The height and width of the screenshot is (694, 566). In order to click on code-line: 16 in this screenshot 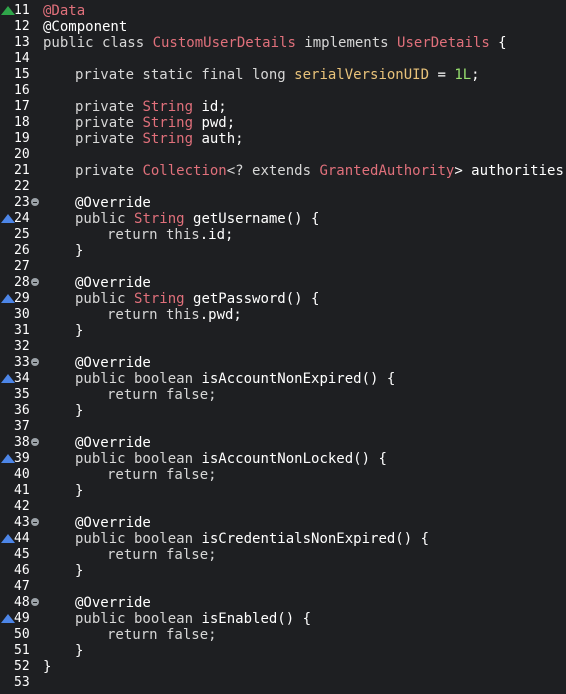, I will do `click(283, 91)`.